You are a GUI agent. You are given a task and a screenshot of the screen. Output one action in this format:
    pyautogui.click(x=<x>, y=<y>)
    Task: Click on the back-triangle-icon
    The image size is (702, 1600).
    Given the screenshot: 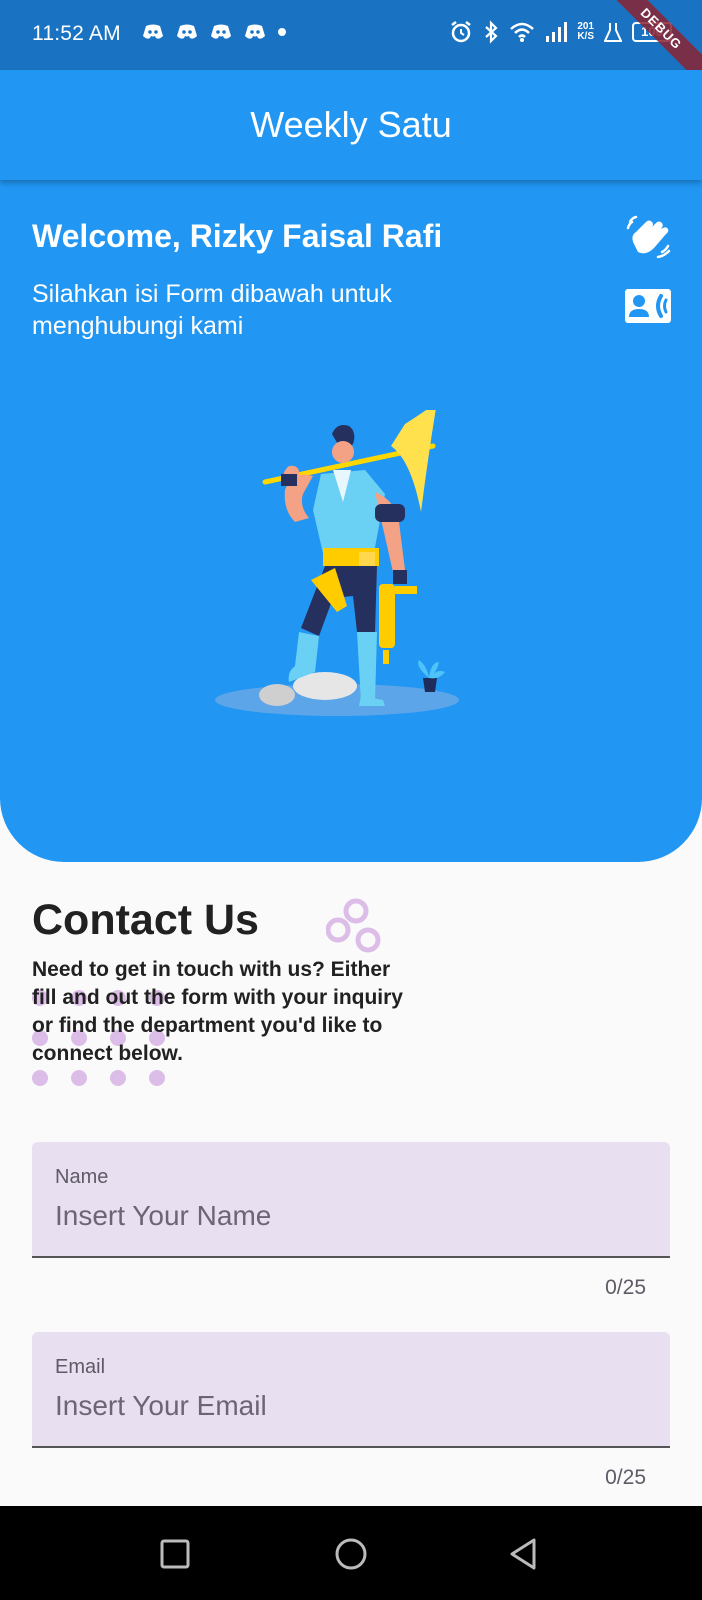 What is the action you would take?
    pyautogui.click(x=524, y=1554)
    